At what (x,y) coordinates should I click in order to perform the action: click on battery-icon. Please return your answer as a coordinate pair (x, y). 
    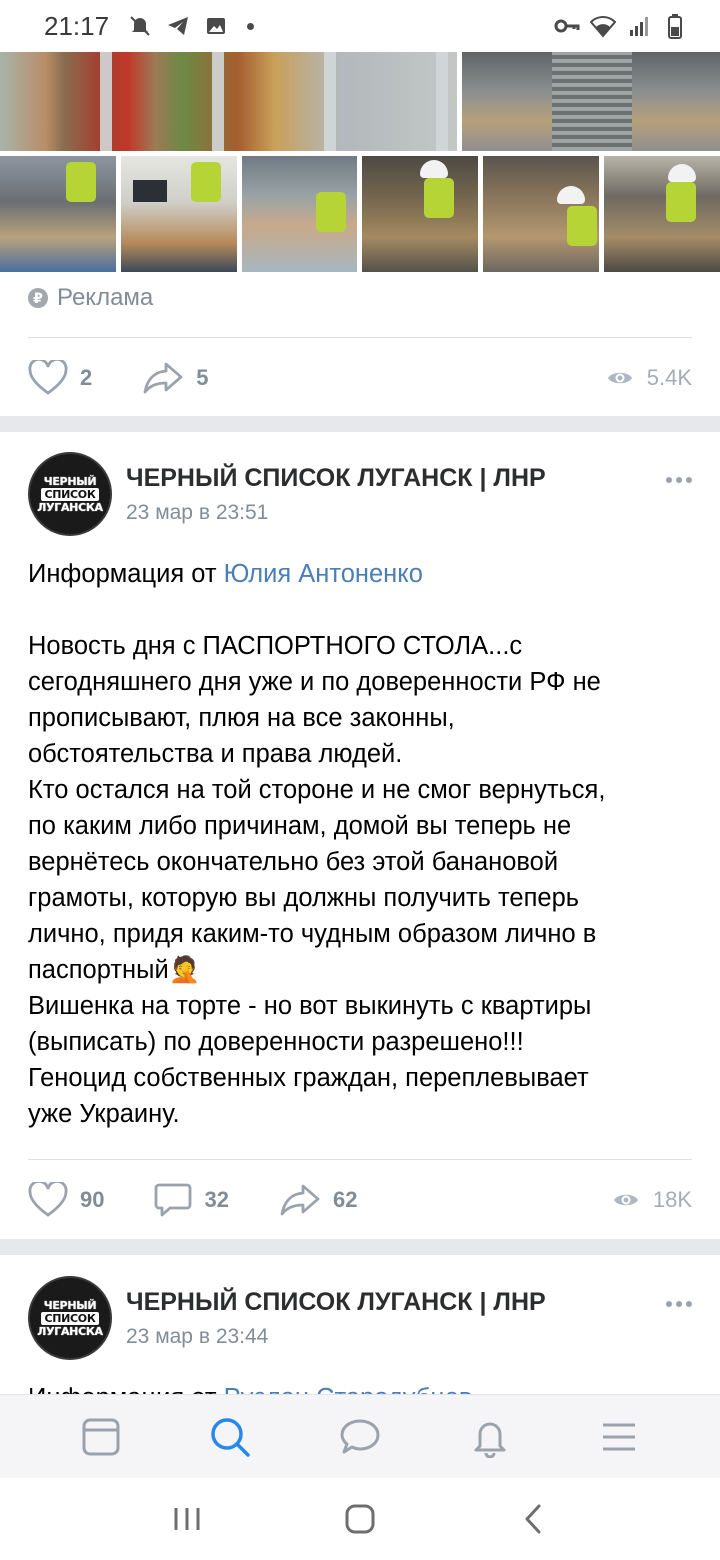
    Looking at the image, I should click on (675, 26).